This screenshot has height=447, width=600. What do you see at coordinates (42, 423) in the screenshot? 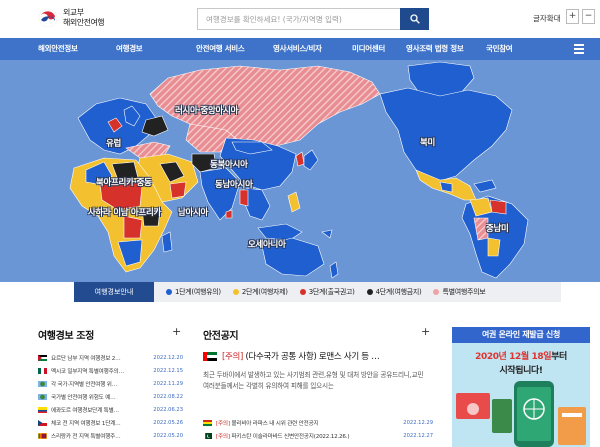
I see `czech-flag-icon` at bounding box center [42, 423].